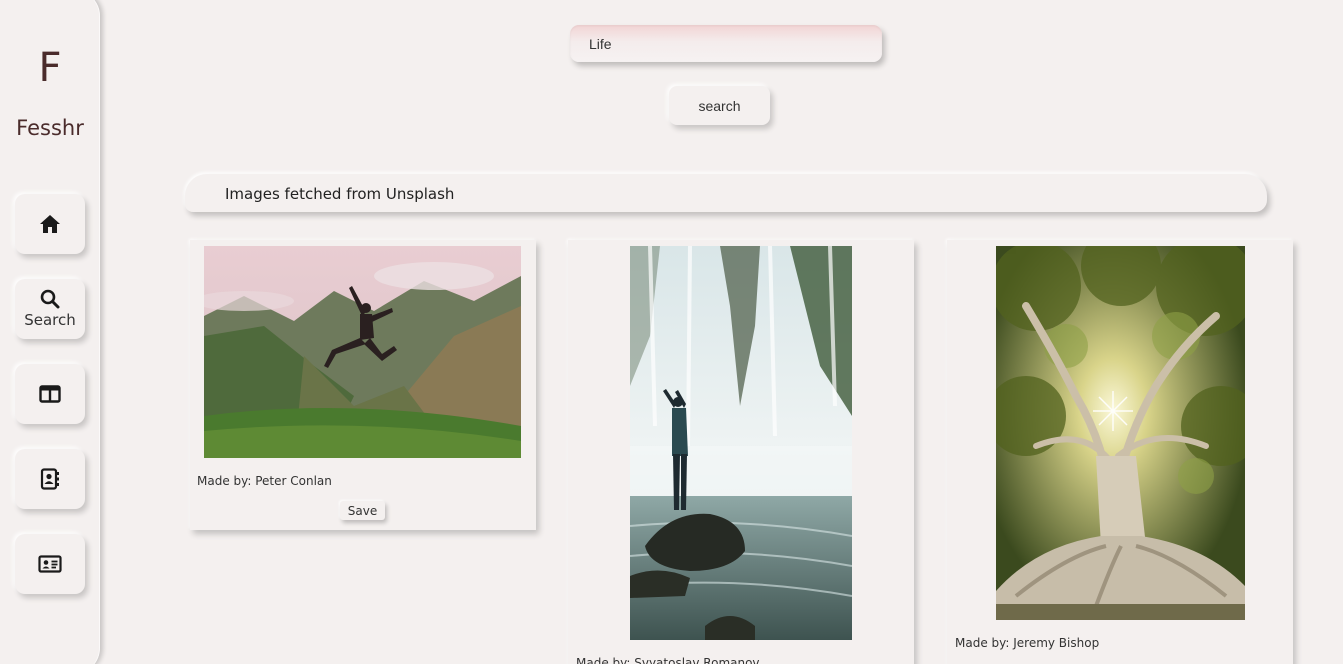 This screenshot has height=664, width=1343. Describe the element at coordinates (50, 299) in the screenshot. I see `search-icon` at that location.